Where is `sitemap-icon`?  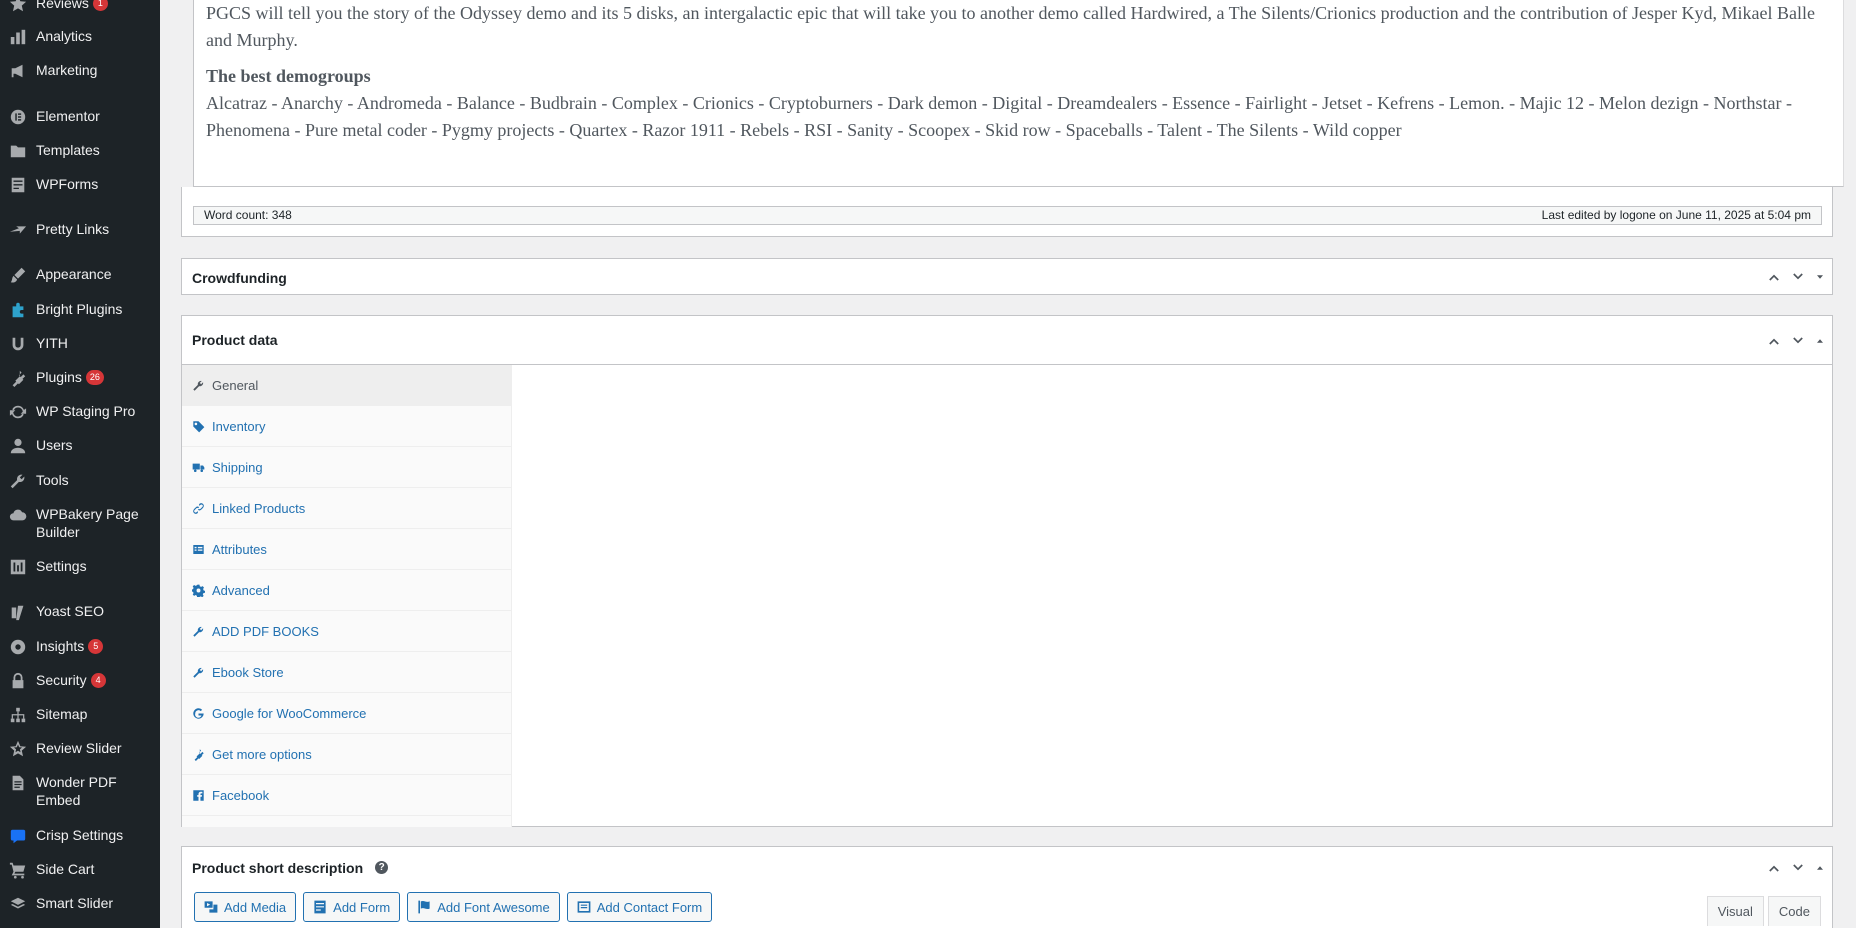 sitemap-icon is located at coordinates (18, 714).